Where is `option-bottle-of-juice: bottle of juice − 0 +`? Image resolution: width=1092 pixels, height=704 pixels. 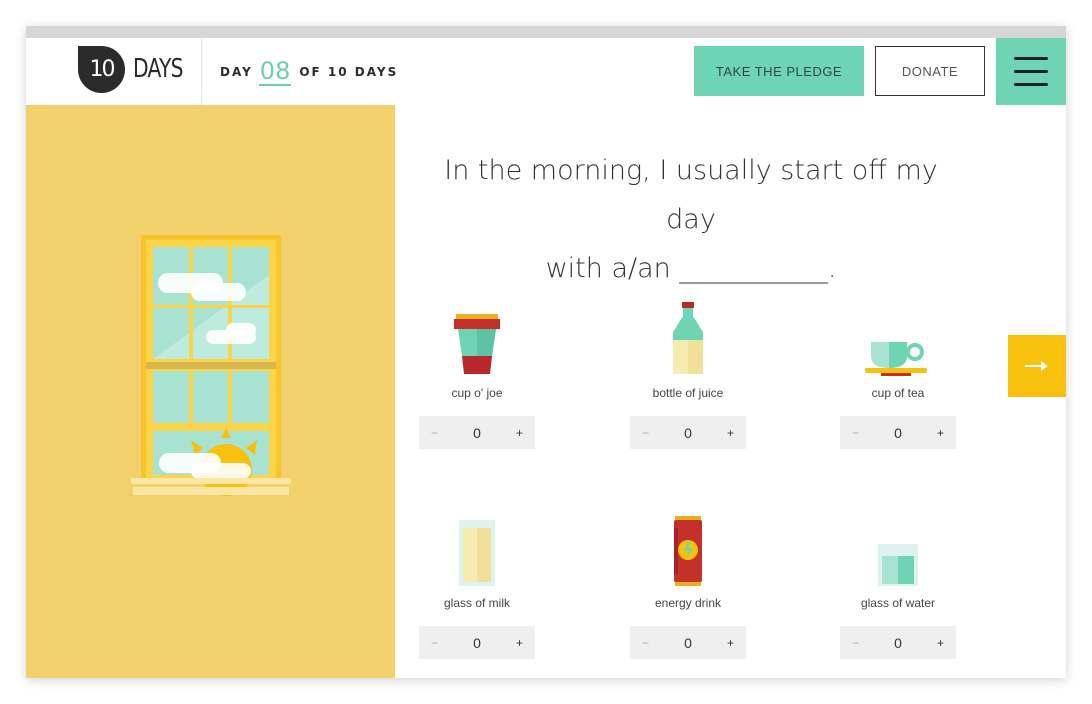
option-bottle-of-juice: bottle of juice − 0 + is located at coordinates (688, 372).